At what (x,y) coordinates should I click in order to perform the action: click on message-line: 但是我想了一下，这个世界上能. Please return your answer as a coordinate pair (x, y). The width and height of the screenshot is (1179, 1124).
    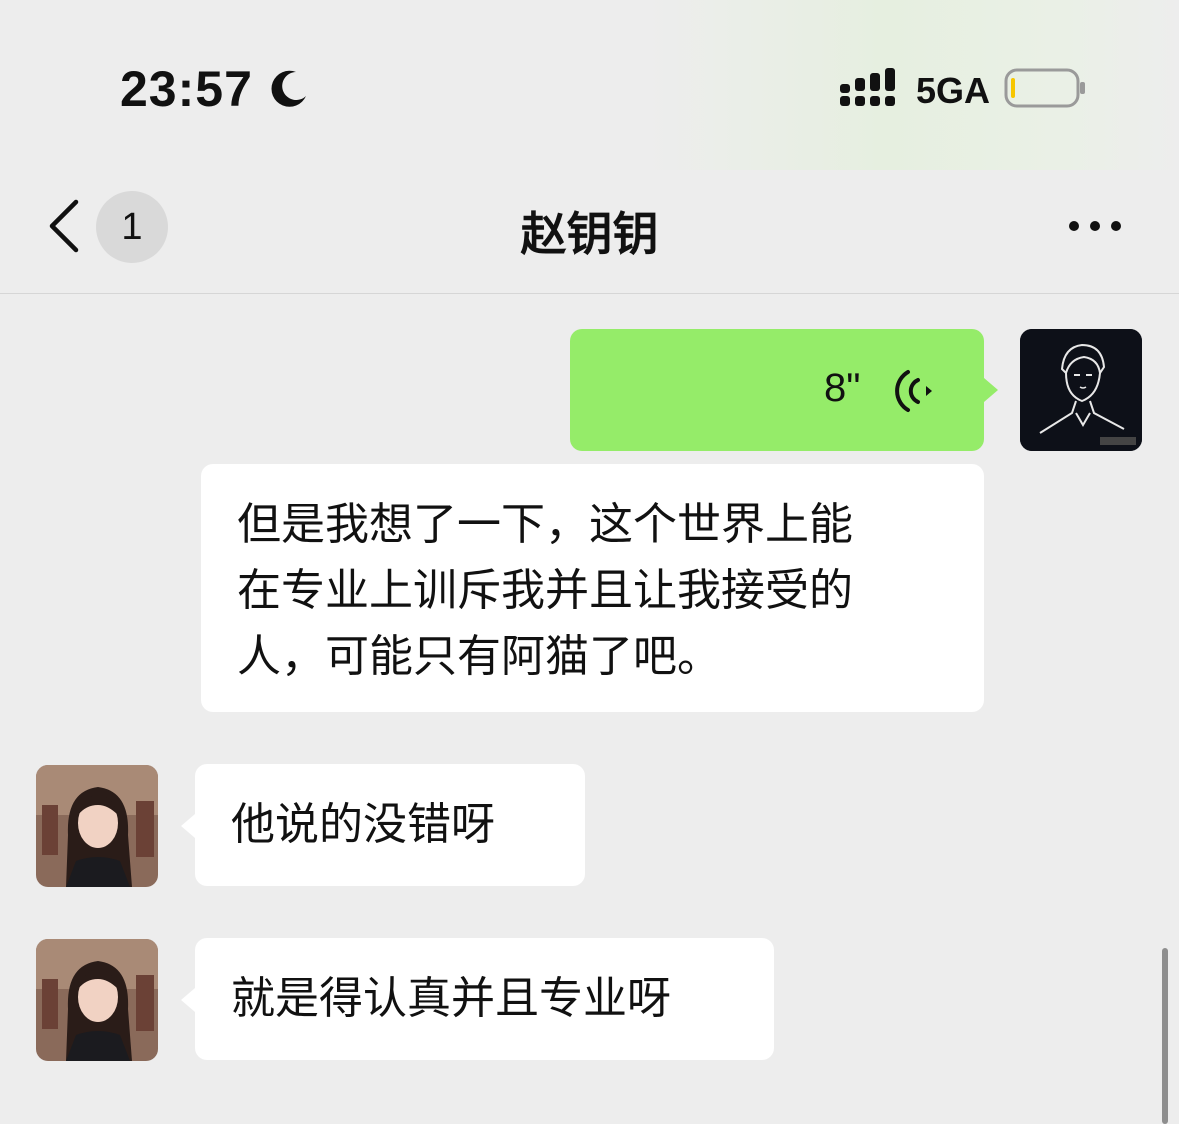
    Looking at the image, I should click on (545, 524).